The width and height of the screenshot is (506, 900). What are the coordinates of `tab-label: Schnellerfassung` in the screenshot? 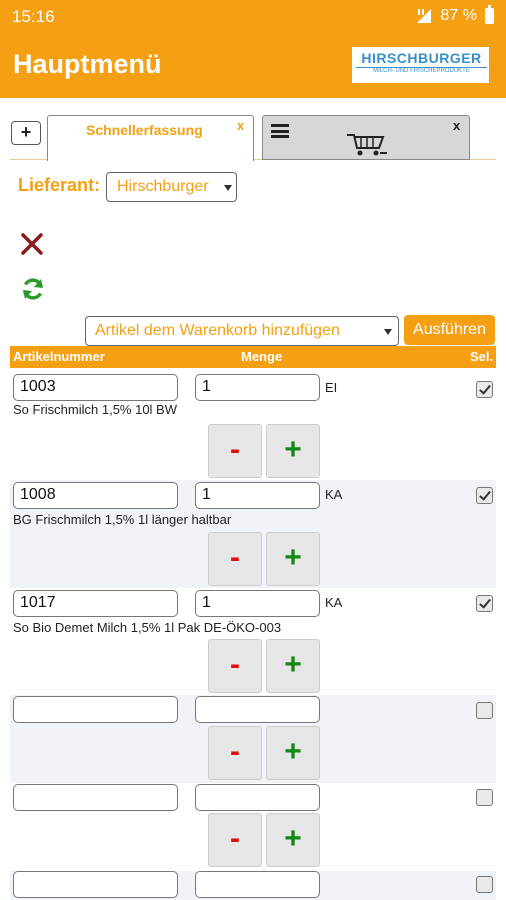 It's located at (144, 130).